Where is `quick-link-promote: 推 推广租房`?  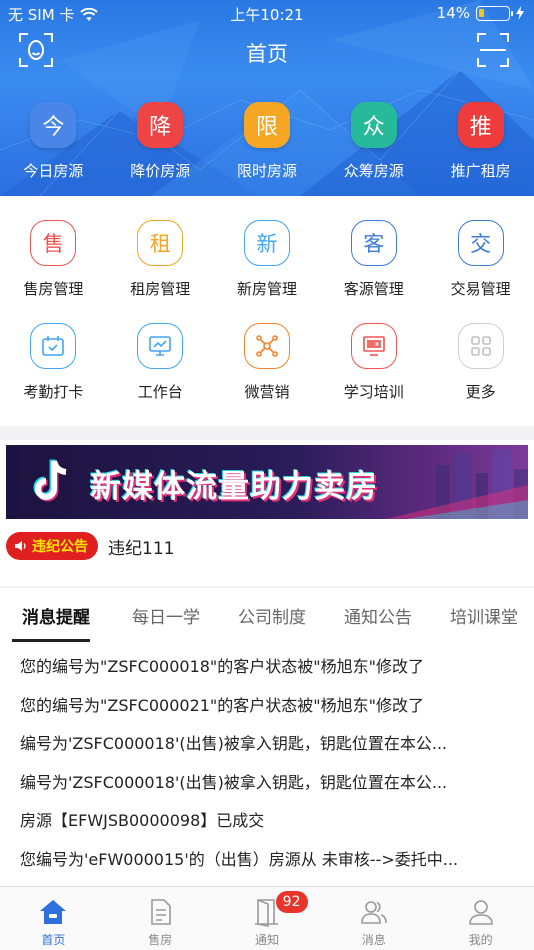
quick-link-promote: 推 推广租房 is located at coordinates (480, 141).